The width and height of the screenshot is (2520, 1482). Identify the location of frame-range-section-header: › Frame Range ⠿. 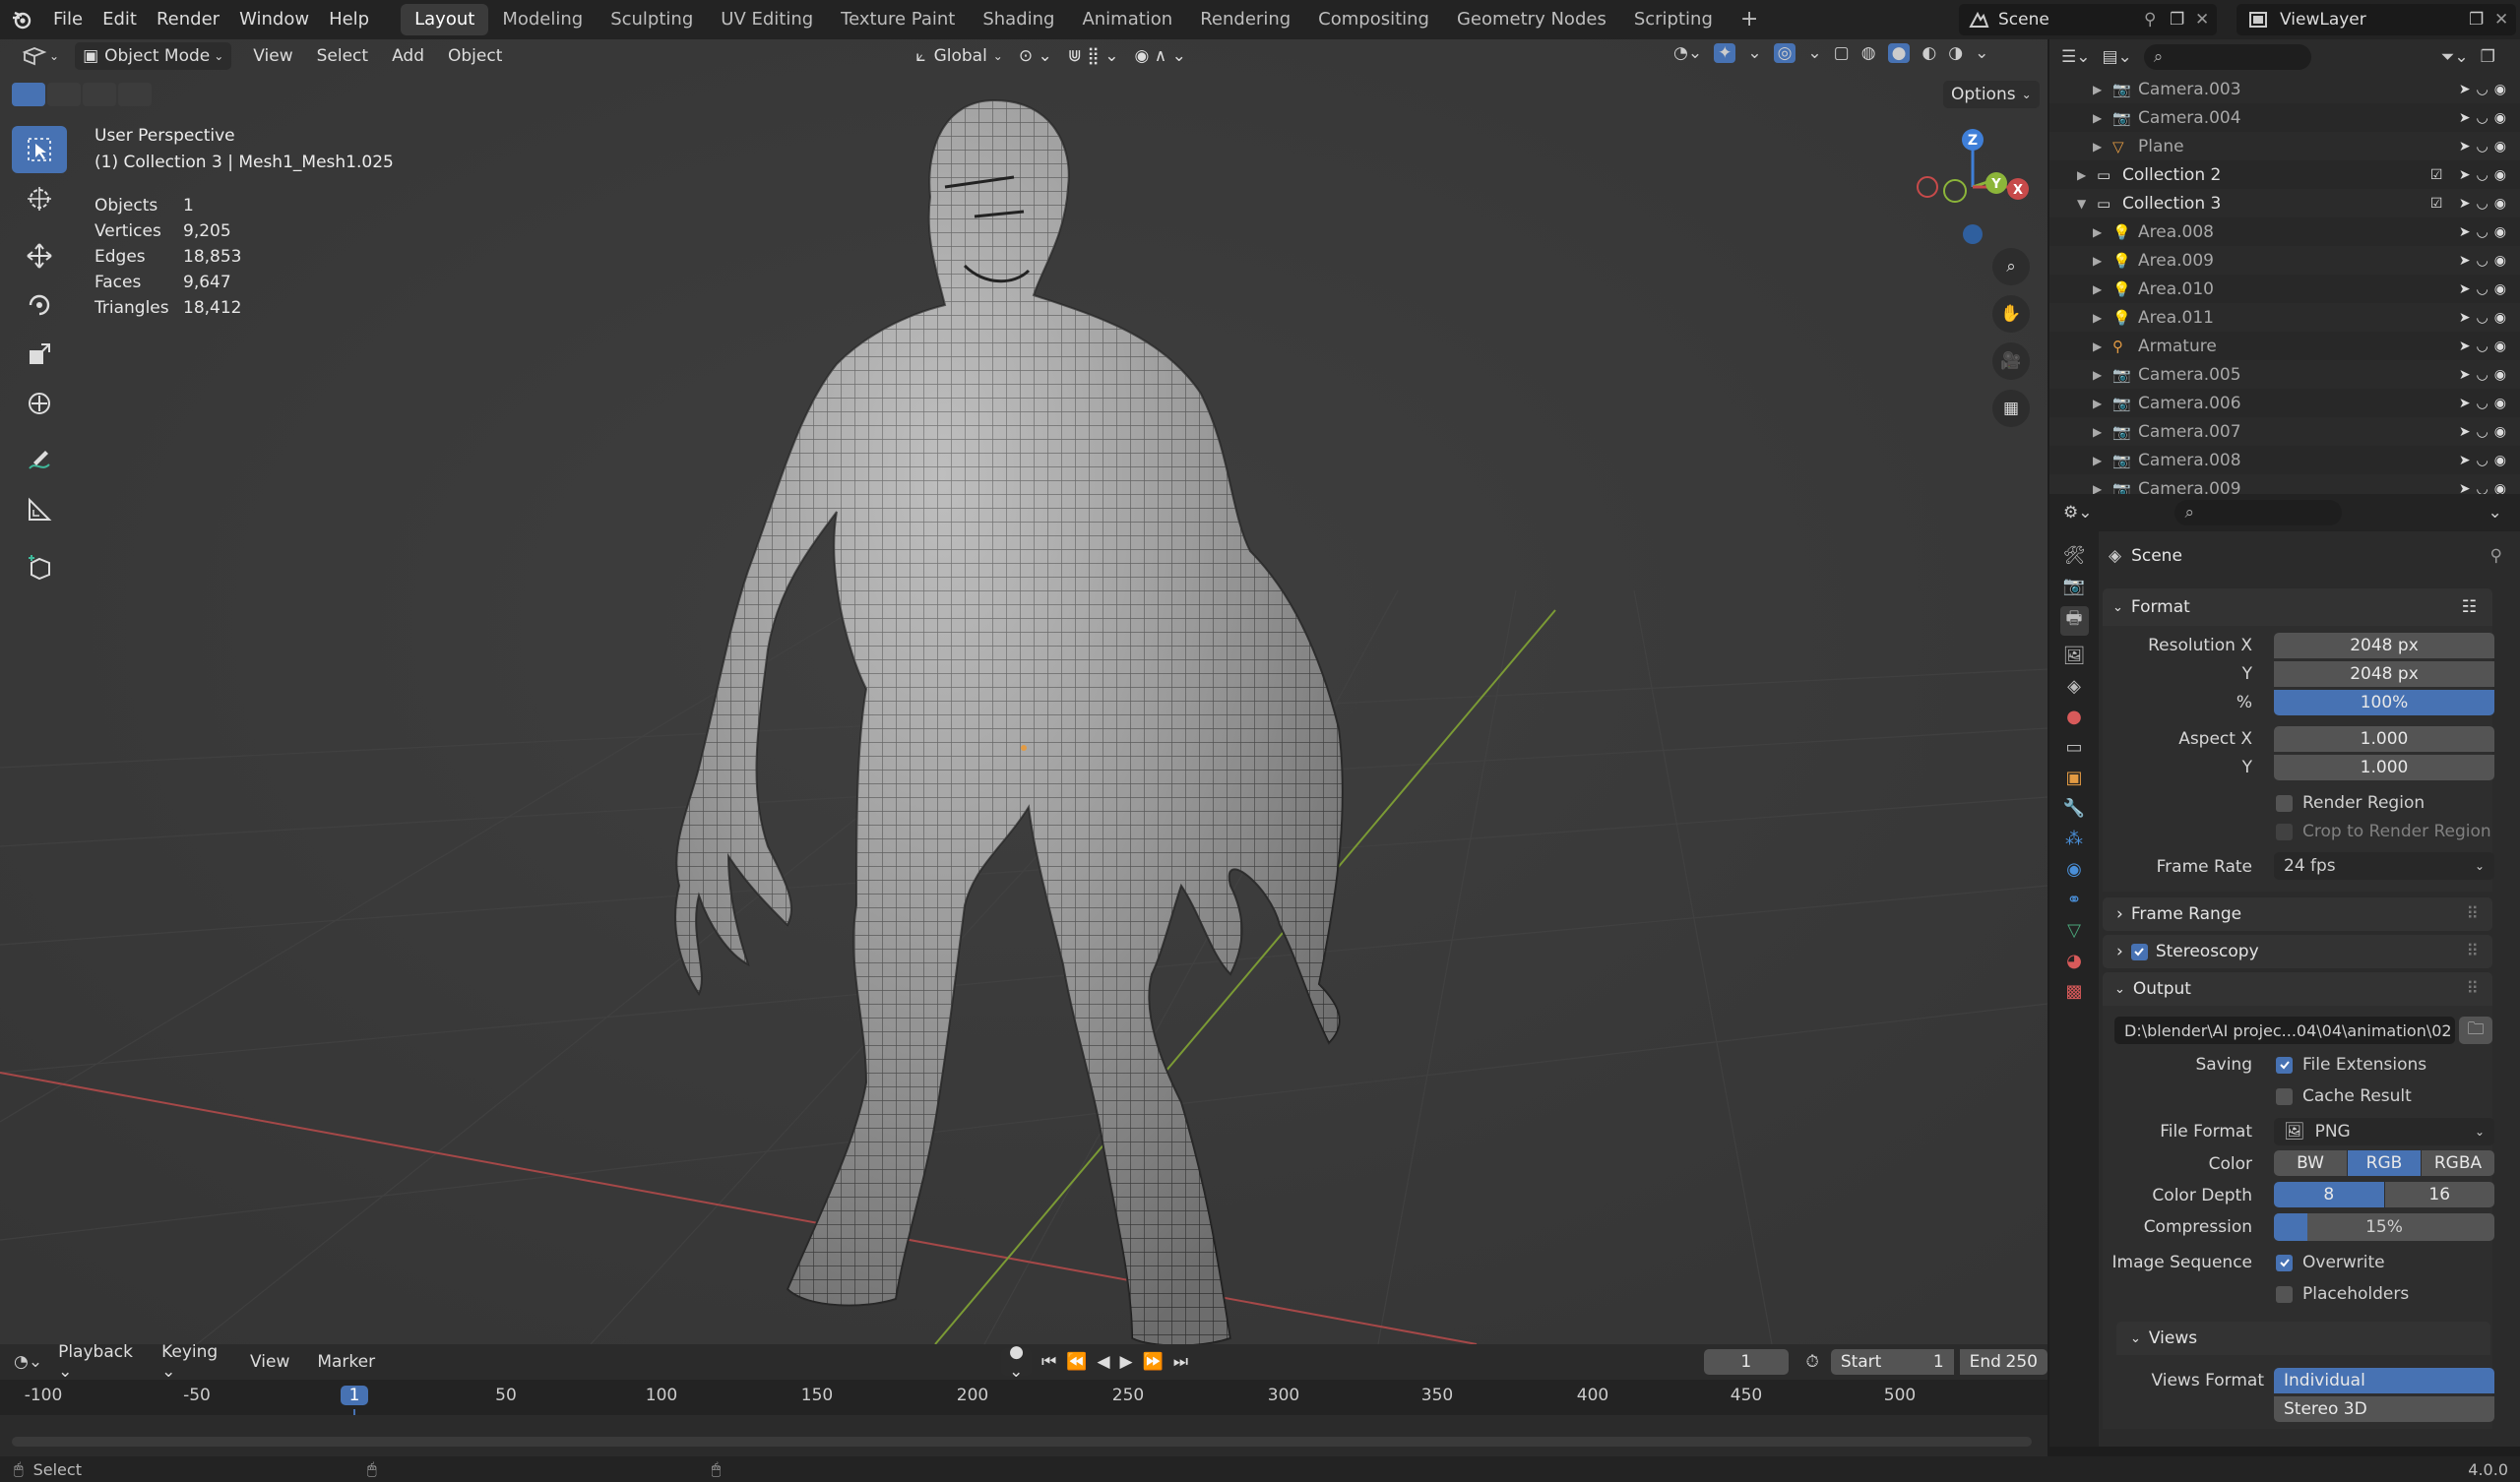
(2297, 914).